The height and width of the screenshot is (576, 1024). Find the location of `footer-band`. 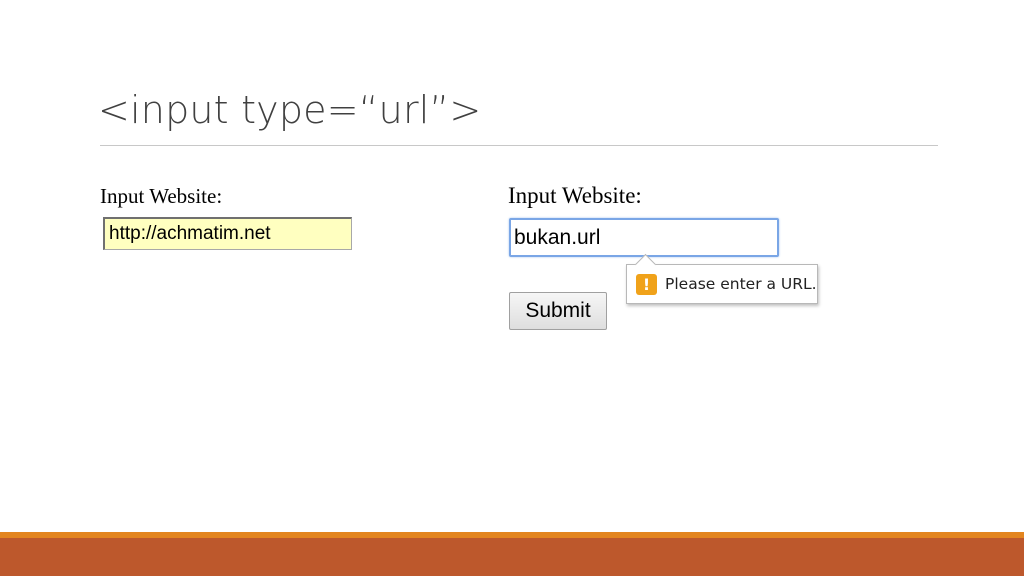

footer-band is located at coordinates (512, 557).